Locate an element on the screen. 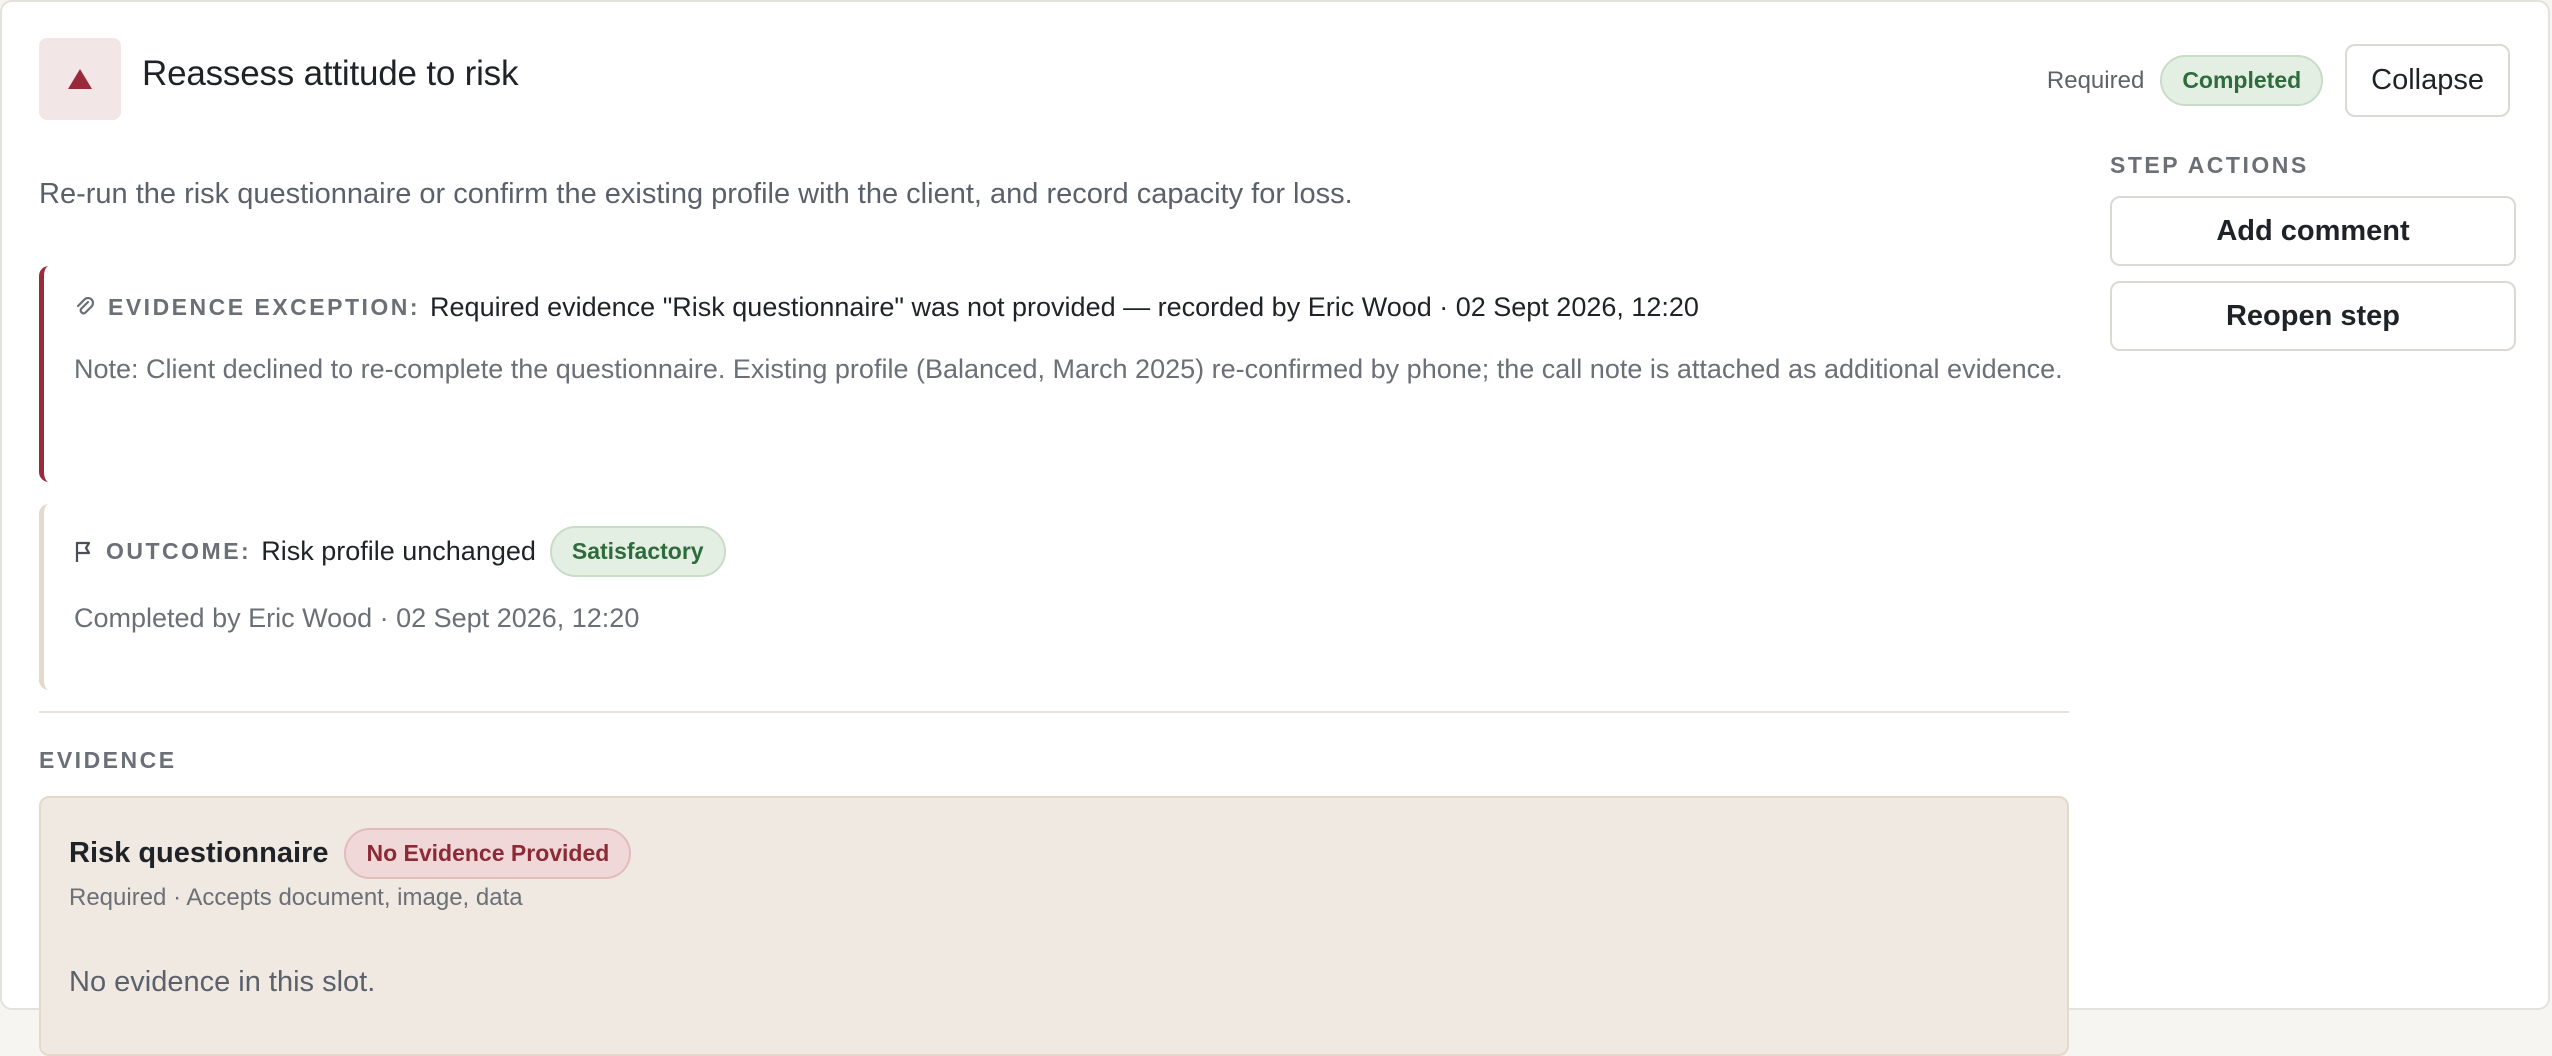  header-actions: Required Completed Collapse is located at coordinates (2278, 80).